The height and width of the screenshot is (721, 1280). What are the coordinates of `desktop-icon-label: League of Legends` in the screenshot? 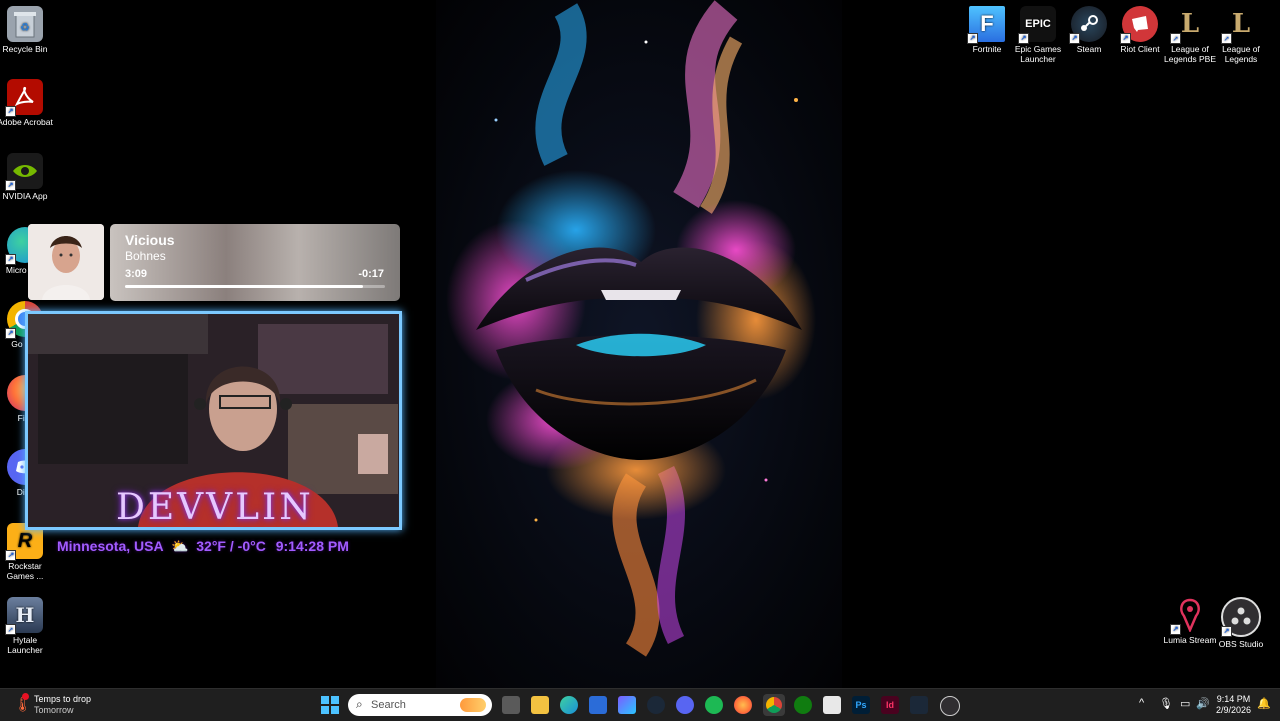 It's located at (1241, 54).